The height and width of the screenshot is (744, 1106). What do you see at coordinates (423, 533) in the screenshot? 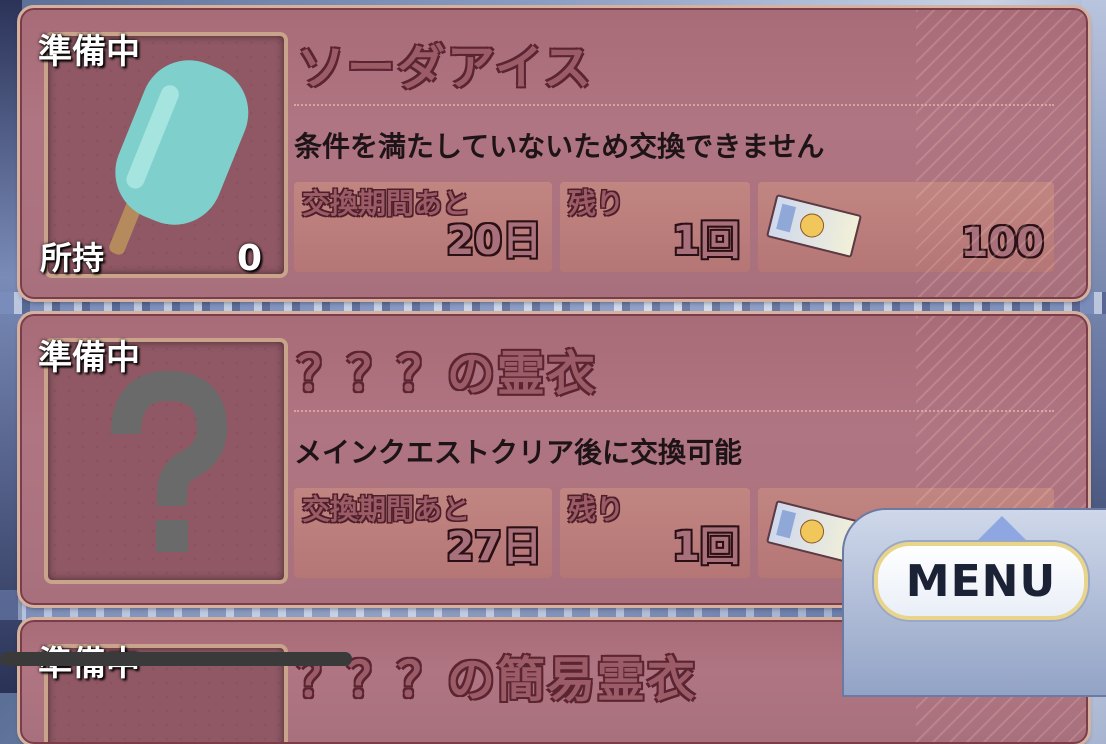
I see `exchange-period-cell: 交換期間あと 27日` at bounding box center [423, 533].